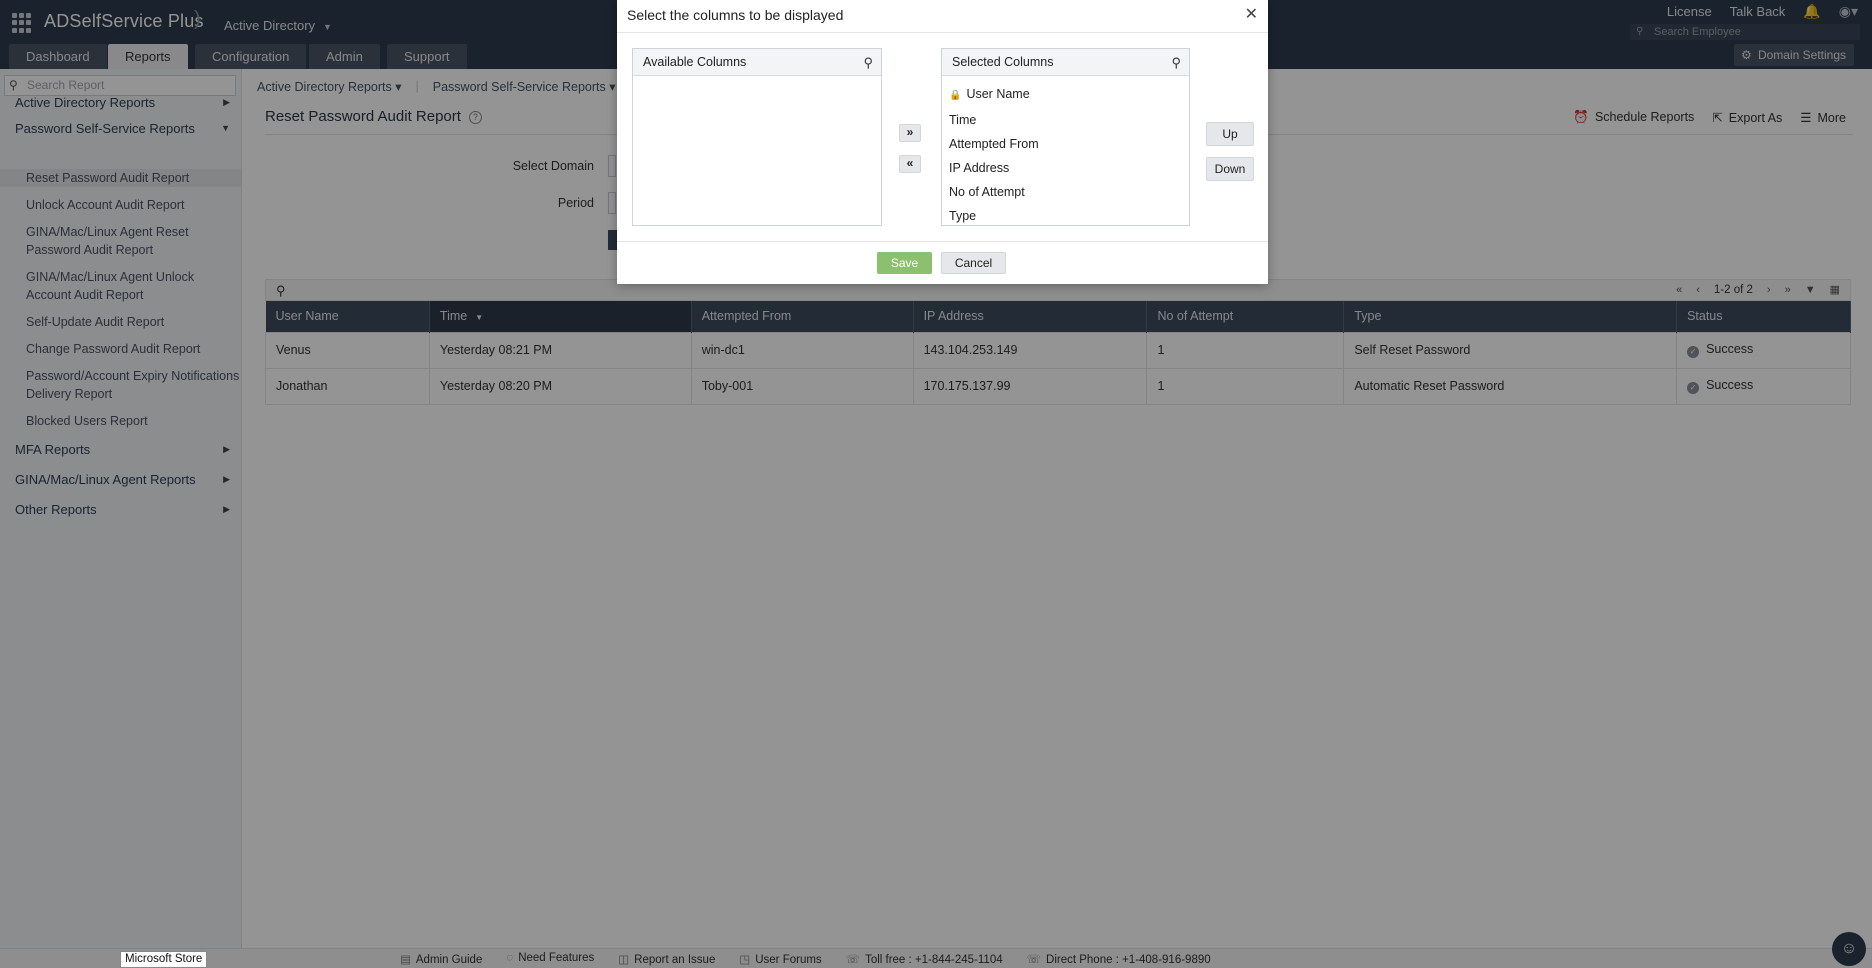 This screenshot has width=1872, height=968. Describe the element at coordinates (757, 62) in the screenshot. I see `available-columns-header: Available Columns ⚲` at that location.